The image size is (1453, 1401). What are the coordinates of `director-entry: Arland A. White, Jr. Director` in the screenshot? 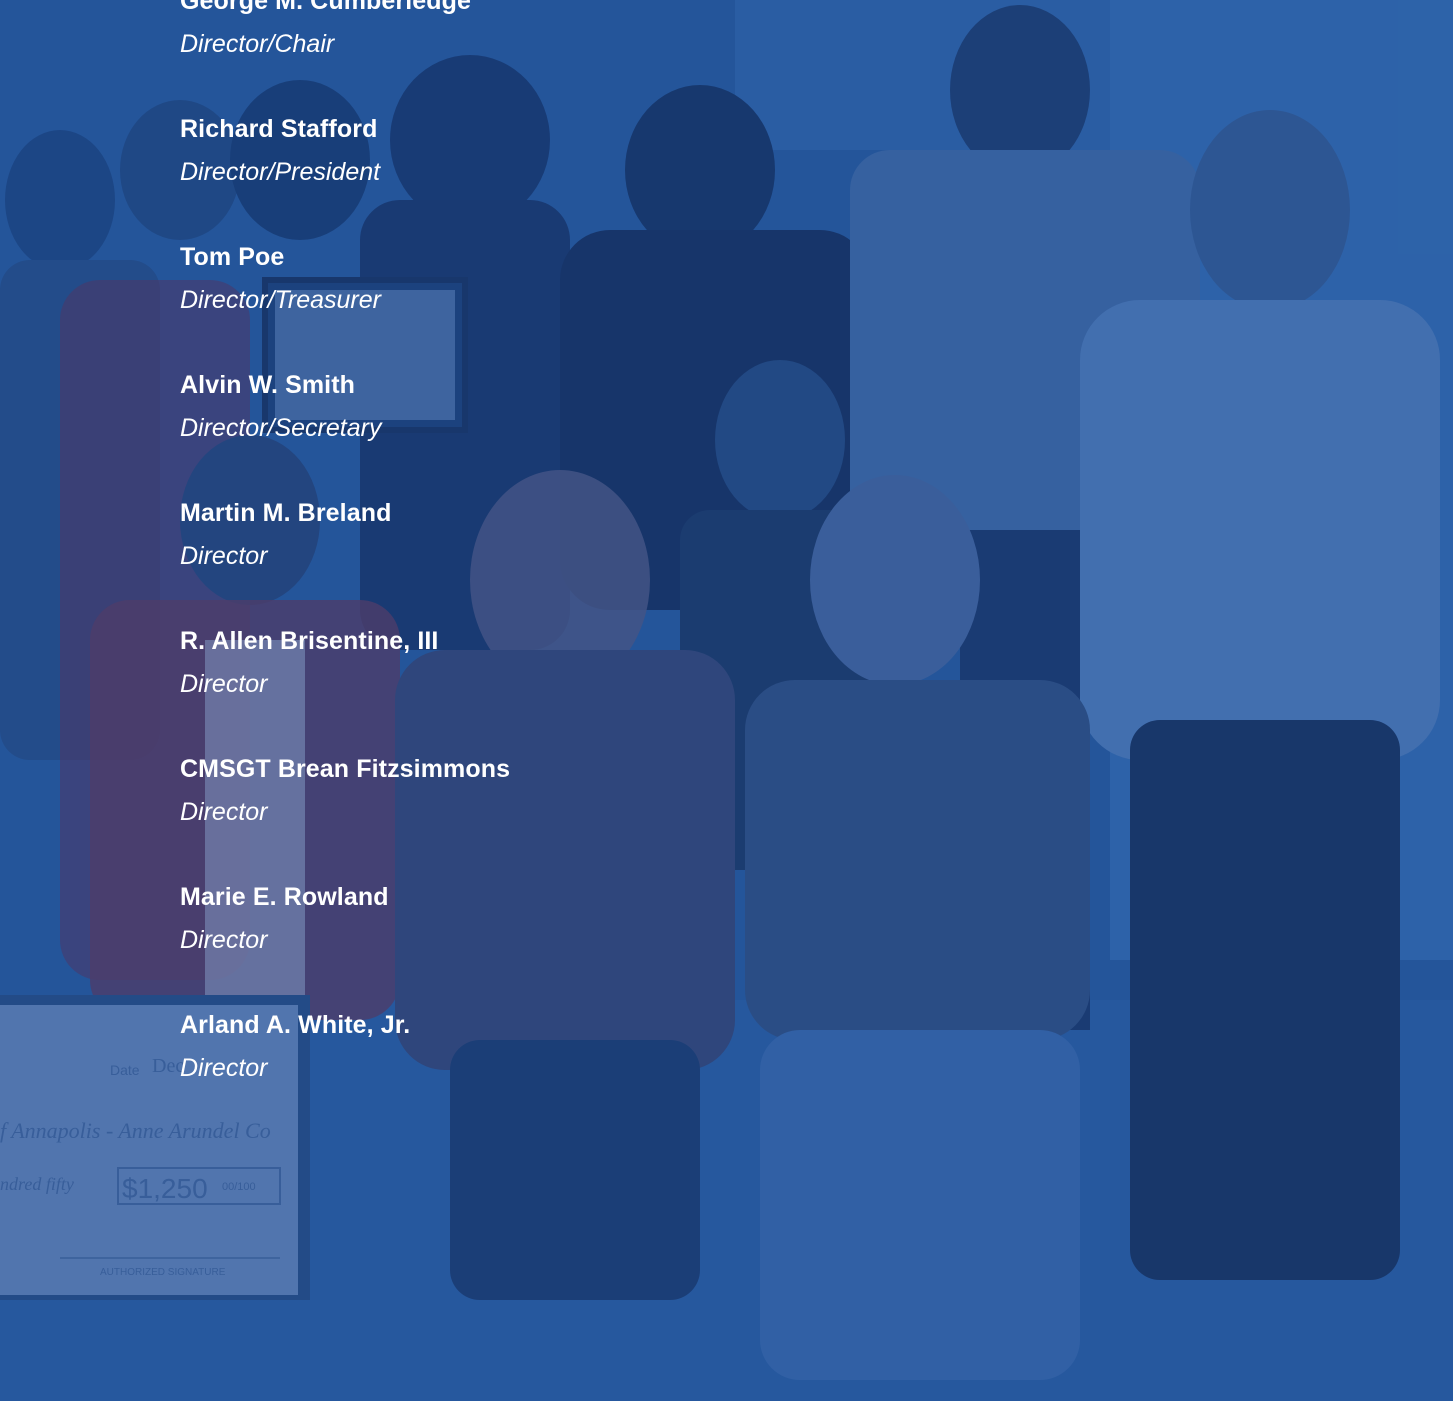 It's located at (480, 1074).